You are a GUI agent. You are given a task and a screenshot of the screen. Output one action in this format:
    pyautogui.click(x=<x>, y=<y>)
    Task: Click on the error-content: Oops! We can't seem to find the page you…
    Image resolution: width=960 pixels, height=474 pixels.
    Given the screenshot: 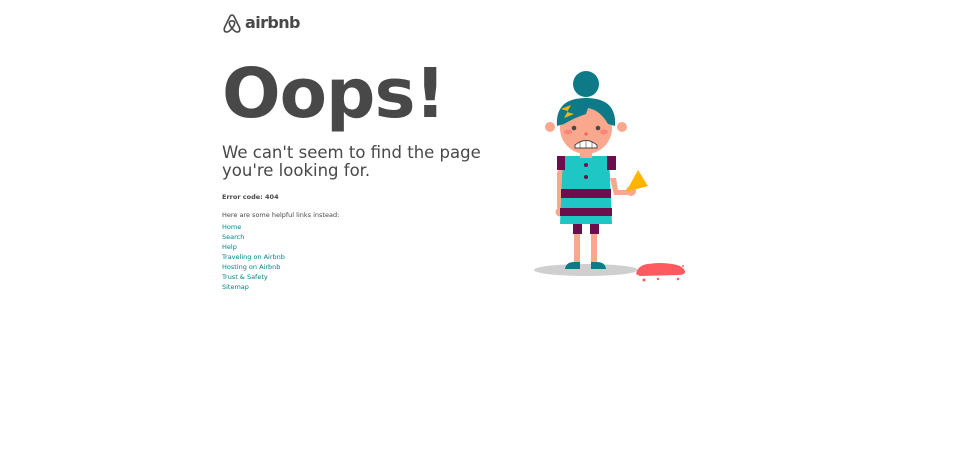 What is the action you would take?
    pyautogui.click(x=362, y=172)
    